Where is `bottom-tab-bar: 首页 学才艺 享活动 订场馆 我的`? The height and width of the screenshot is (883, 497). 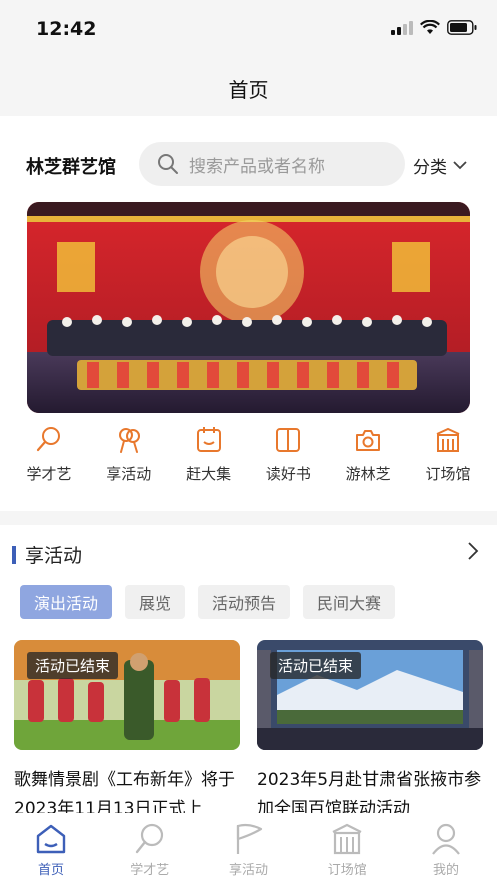 bottom-tab-bar: 首页 学才艺 享活动 订场馆 我的 is located at coordinates (248, 848).